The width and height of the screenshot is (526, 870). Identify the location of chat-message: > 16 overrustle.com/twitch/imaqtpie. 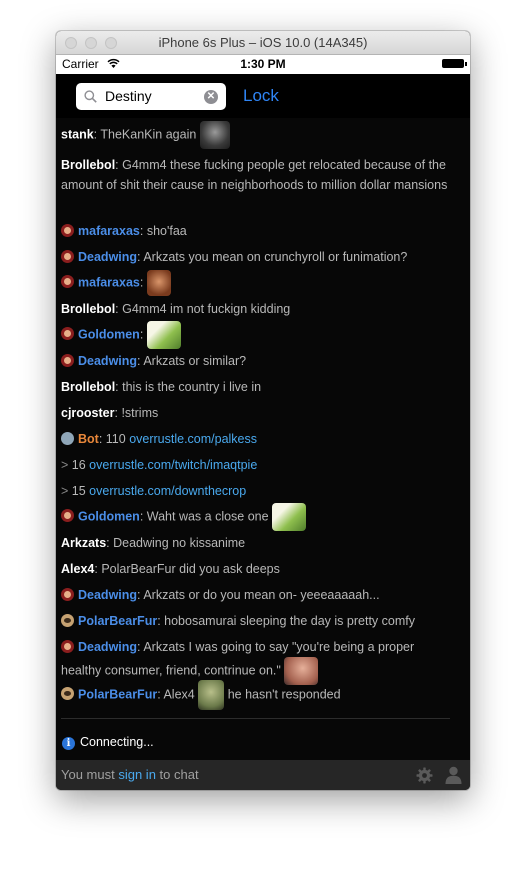
(159, 465).